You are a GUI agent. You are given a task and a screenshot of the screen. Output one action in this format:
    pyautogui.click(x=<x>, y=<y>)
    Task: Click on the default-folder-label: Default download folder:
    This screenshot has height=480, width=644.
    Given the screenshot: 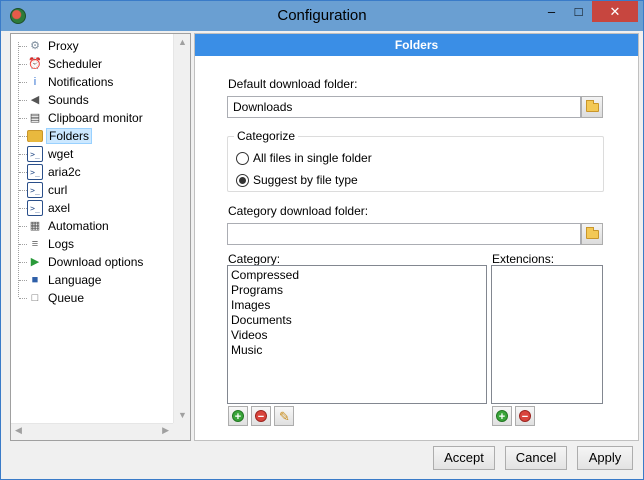 What is the action you would take?
    pyautogui.click(x=293, y=84)
    